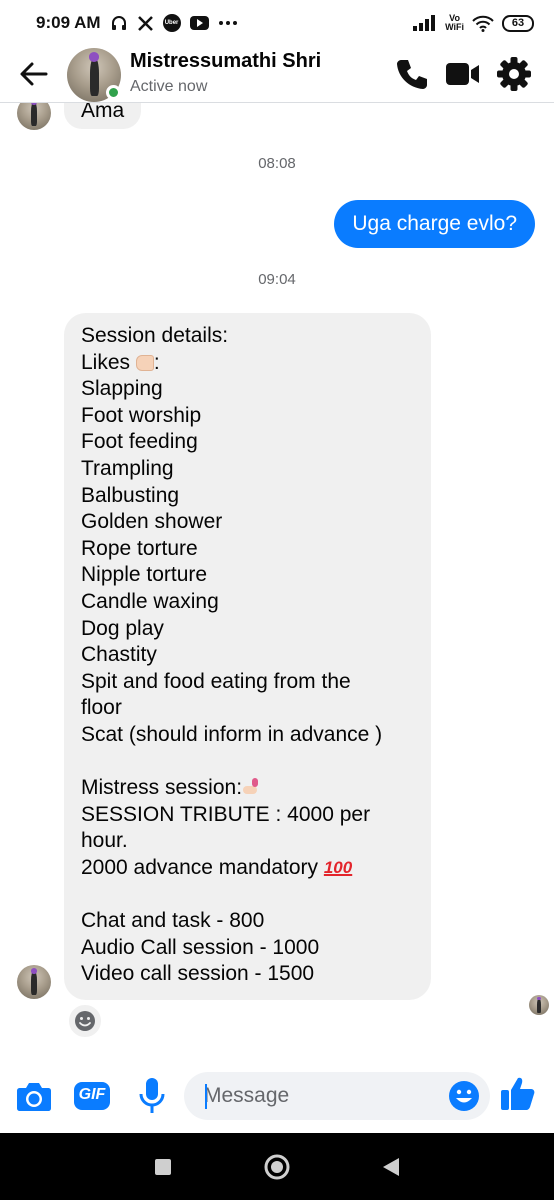  Describe the element at coordinates (169, 86) in the screenshot. I see `contact-status: Active now` at that location.